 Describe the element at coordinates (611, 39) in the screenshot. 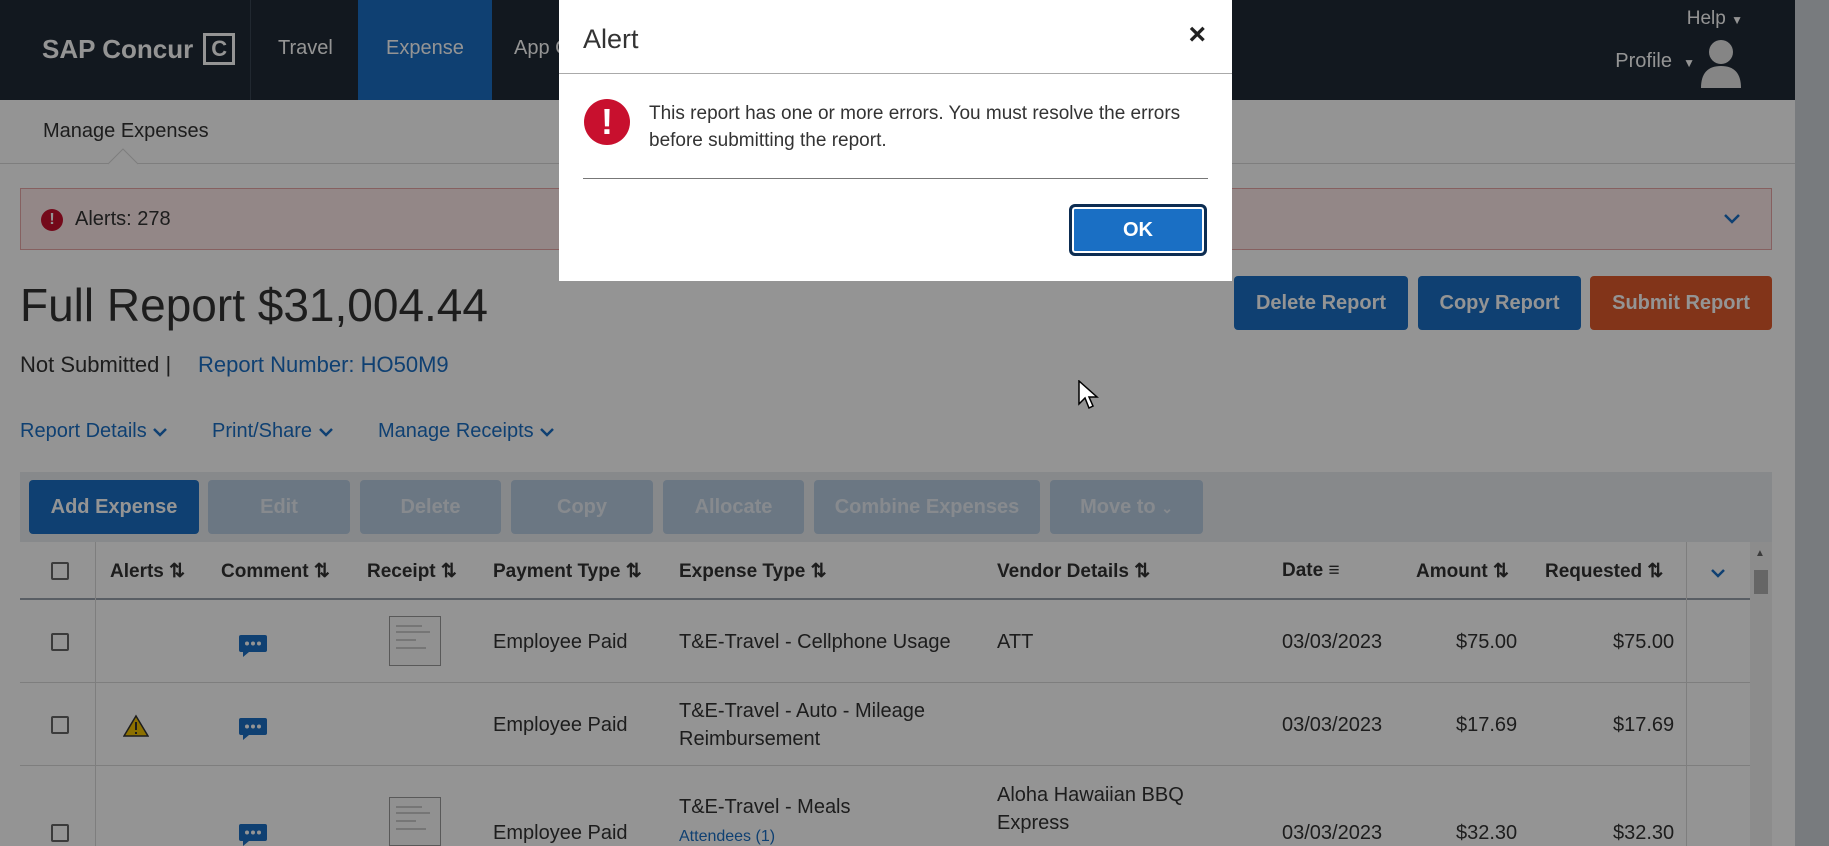

I see `dialog-title: Alert` at that location.